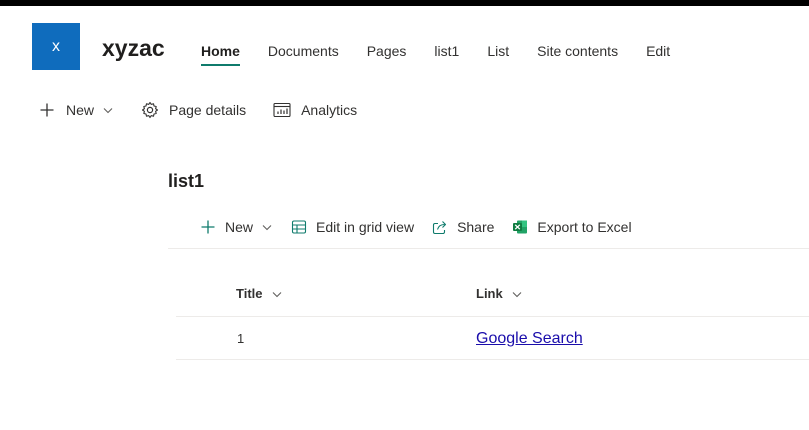 The image size is (809, 430). What do you see at coordinates (150, 110) in the screenshot?
I see `gear-icon` at bounding box center [150, 110].